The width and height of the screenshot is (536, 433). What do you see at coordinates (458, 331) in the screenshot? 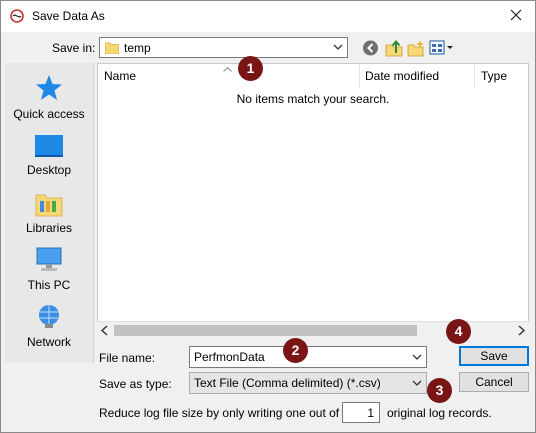
I see `callout-marker: 4` at bounding box center [458, 331].